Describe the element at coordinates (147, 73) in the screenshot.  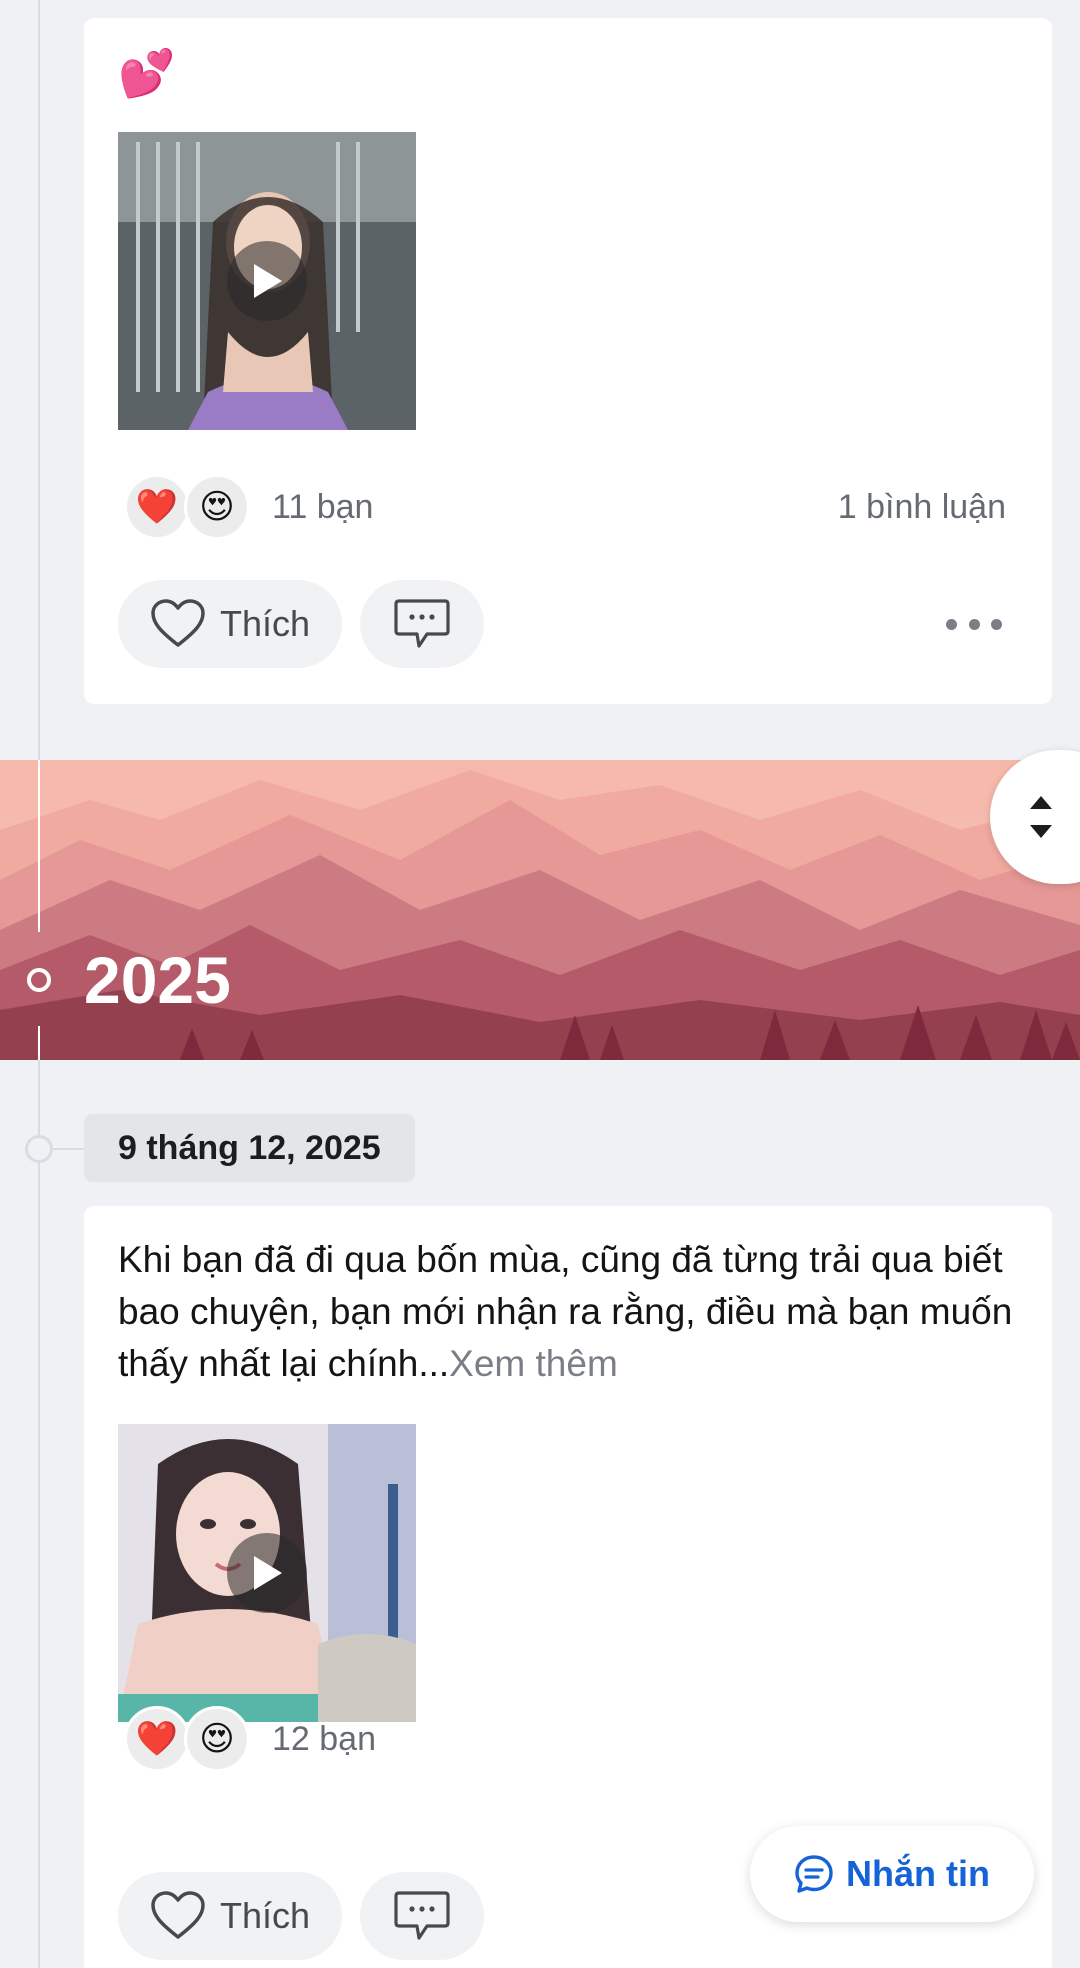
I see `post-text: 💕` at that location.